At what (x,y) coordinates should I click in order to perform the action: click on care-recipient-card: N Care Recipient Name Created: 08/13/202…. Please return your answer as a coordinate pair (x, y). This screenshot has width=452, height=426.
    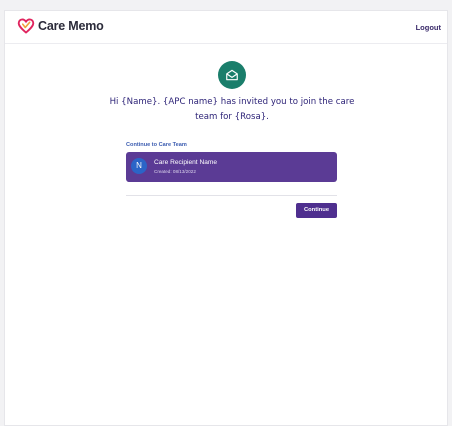
    Looking at the image, I should click on (231, 167).